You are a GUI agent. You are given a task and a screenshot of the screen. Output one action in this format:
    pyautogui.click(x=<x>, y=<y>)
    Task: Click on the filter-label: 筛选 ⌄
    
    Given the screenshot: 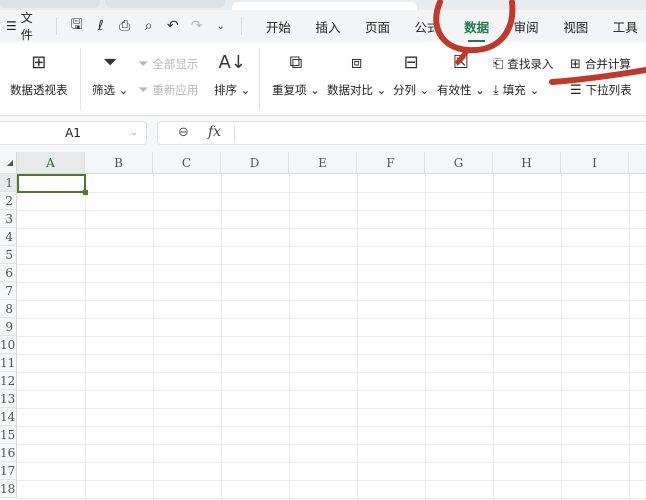 What is the action you would take?
    pyautogui.click(x=110, y=90)
    